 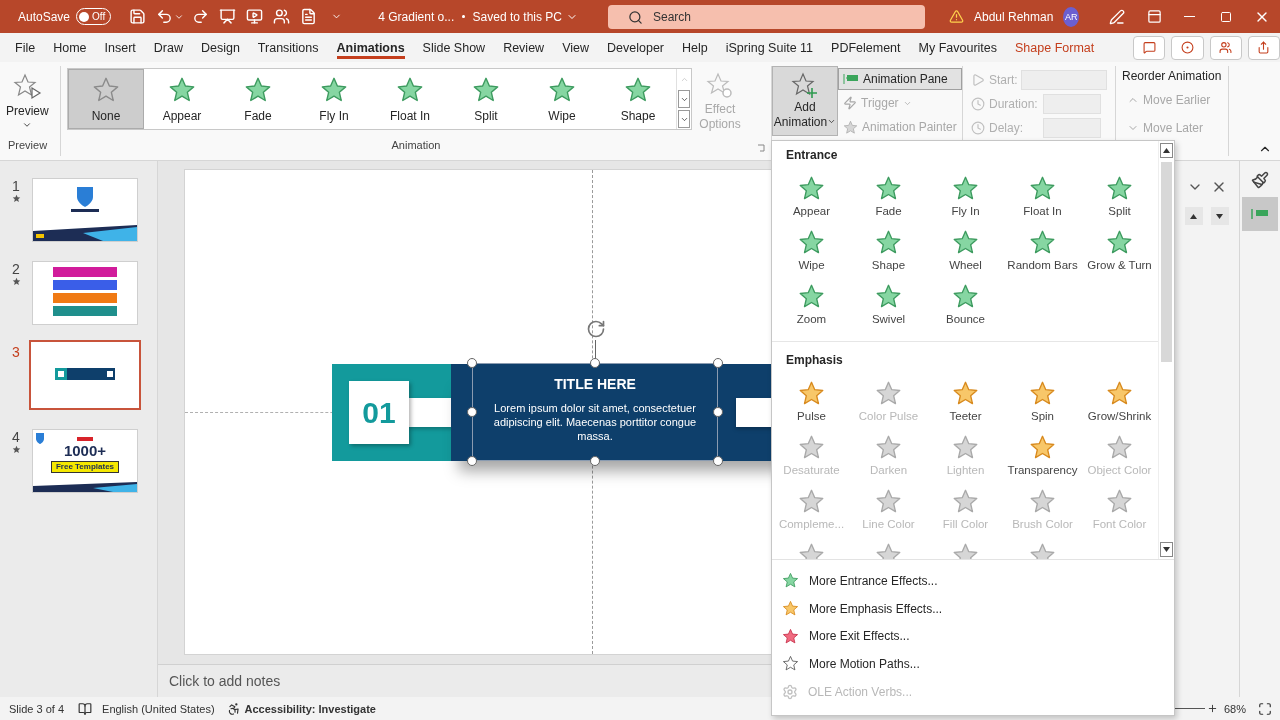 I want to click on ribbon-tab: PDFelement, so click(x=866, y=47).